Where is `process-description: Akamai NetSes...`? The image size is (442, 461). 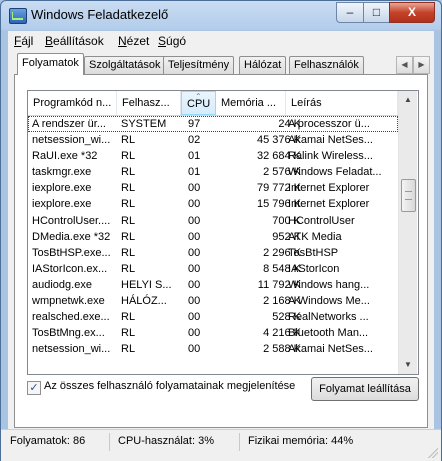
process-description: Akamai NetSes... is located at coordinates (330, 349).